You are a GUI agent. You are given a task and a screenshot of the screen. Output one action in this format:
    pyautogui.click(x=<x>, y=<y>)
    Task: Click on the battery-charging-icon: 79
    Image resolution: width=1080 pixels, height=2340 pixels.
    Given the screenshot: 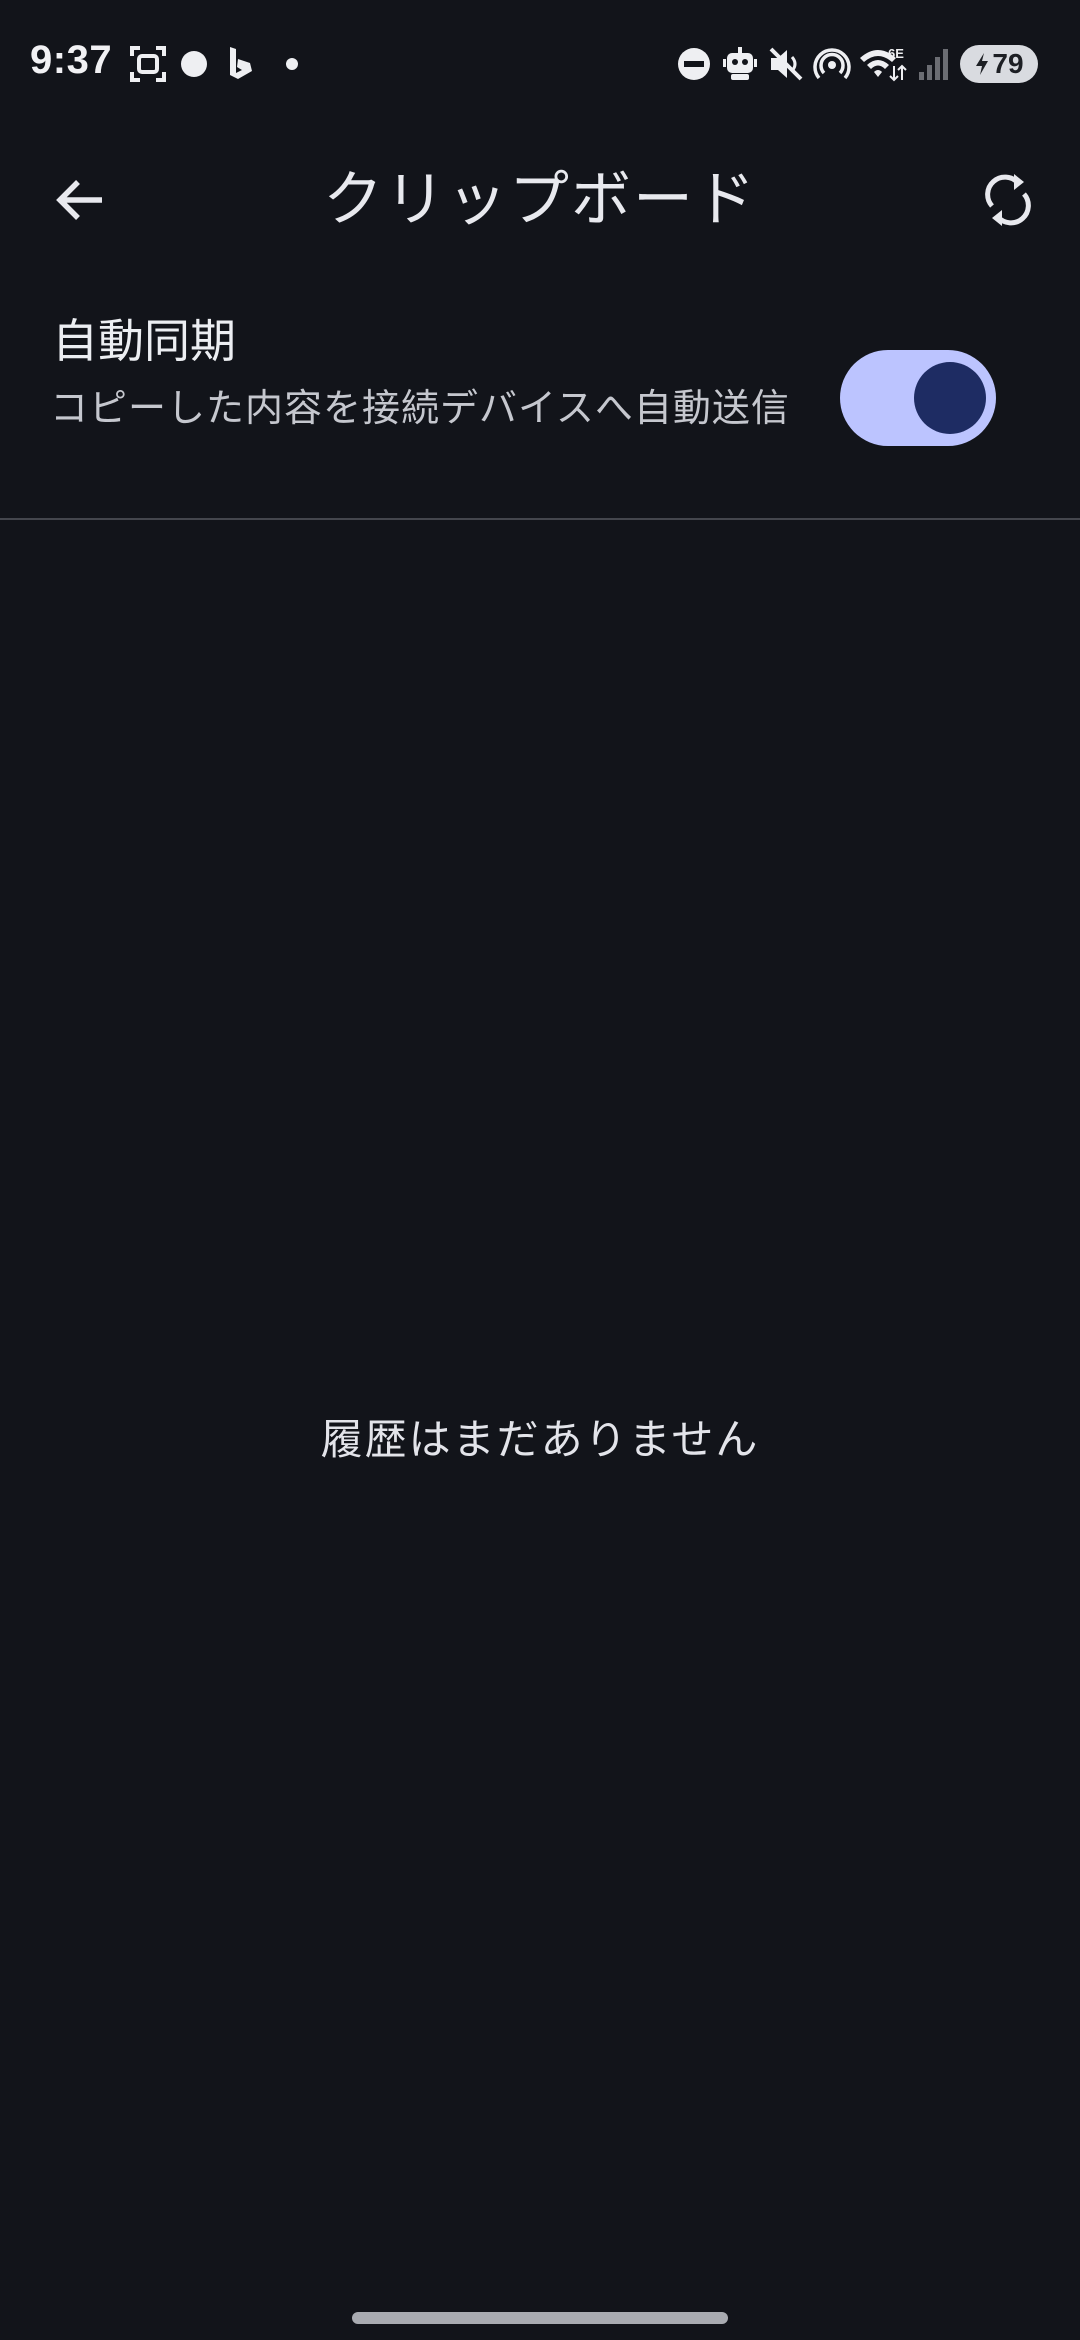 What is the action you would take?
    pyautogui.click(x=999, y=64)
    